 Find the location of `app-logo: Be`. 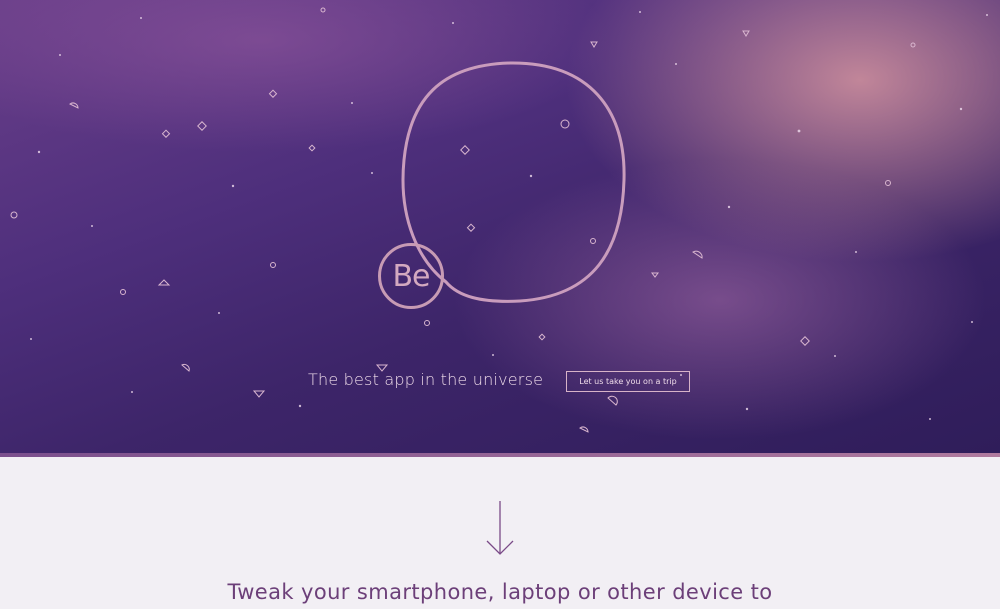

app-logo: Be is located at coordinates (411, 276).